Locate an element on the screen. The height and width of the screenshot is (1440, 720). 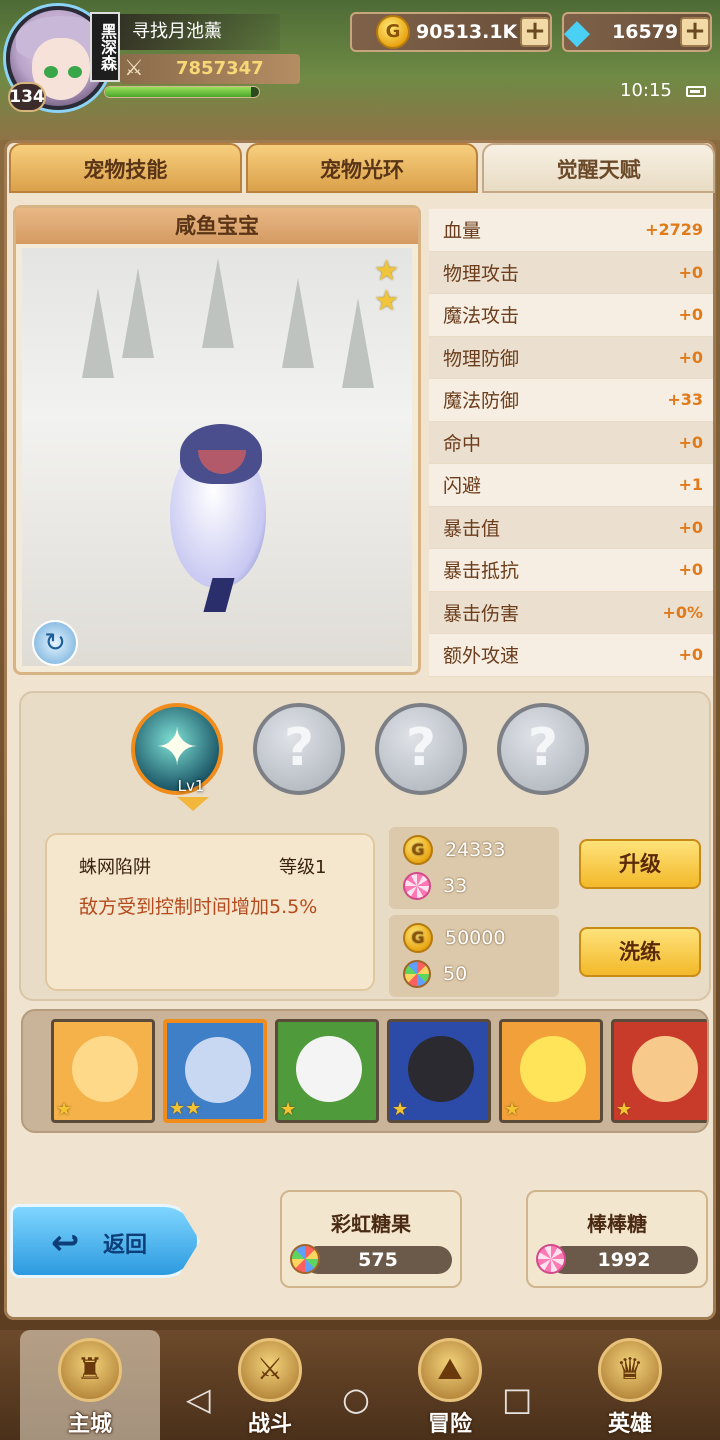
refine-candy-cost: 50 is located at coordinates (435, 974).